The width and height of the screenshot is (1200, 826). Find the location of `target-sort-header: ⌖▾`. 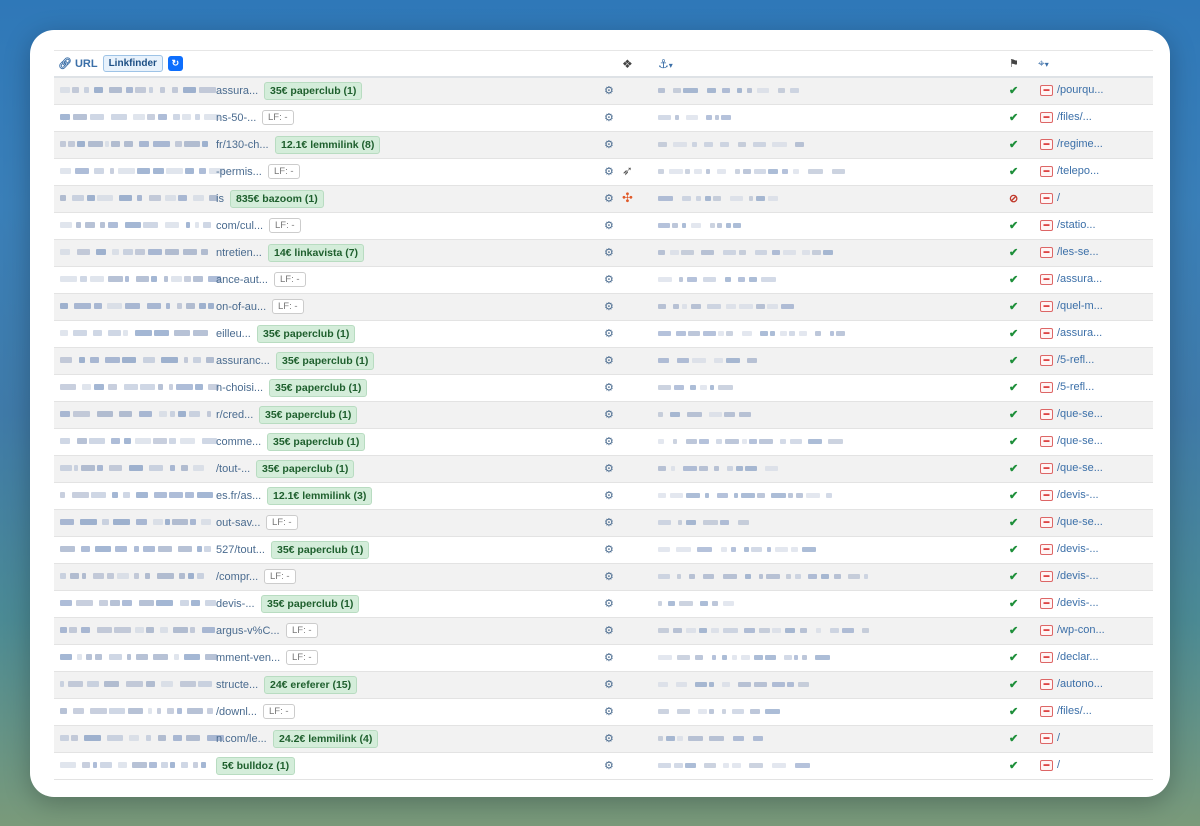

target-sort-header: ⌖▾ is located at coordinates (1043, 63).